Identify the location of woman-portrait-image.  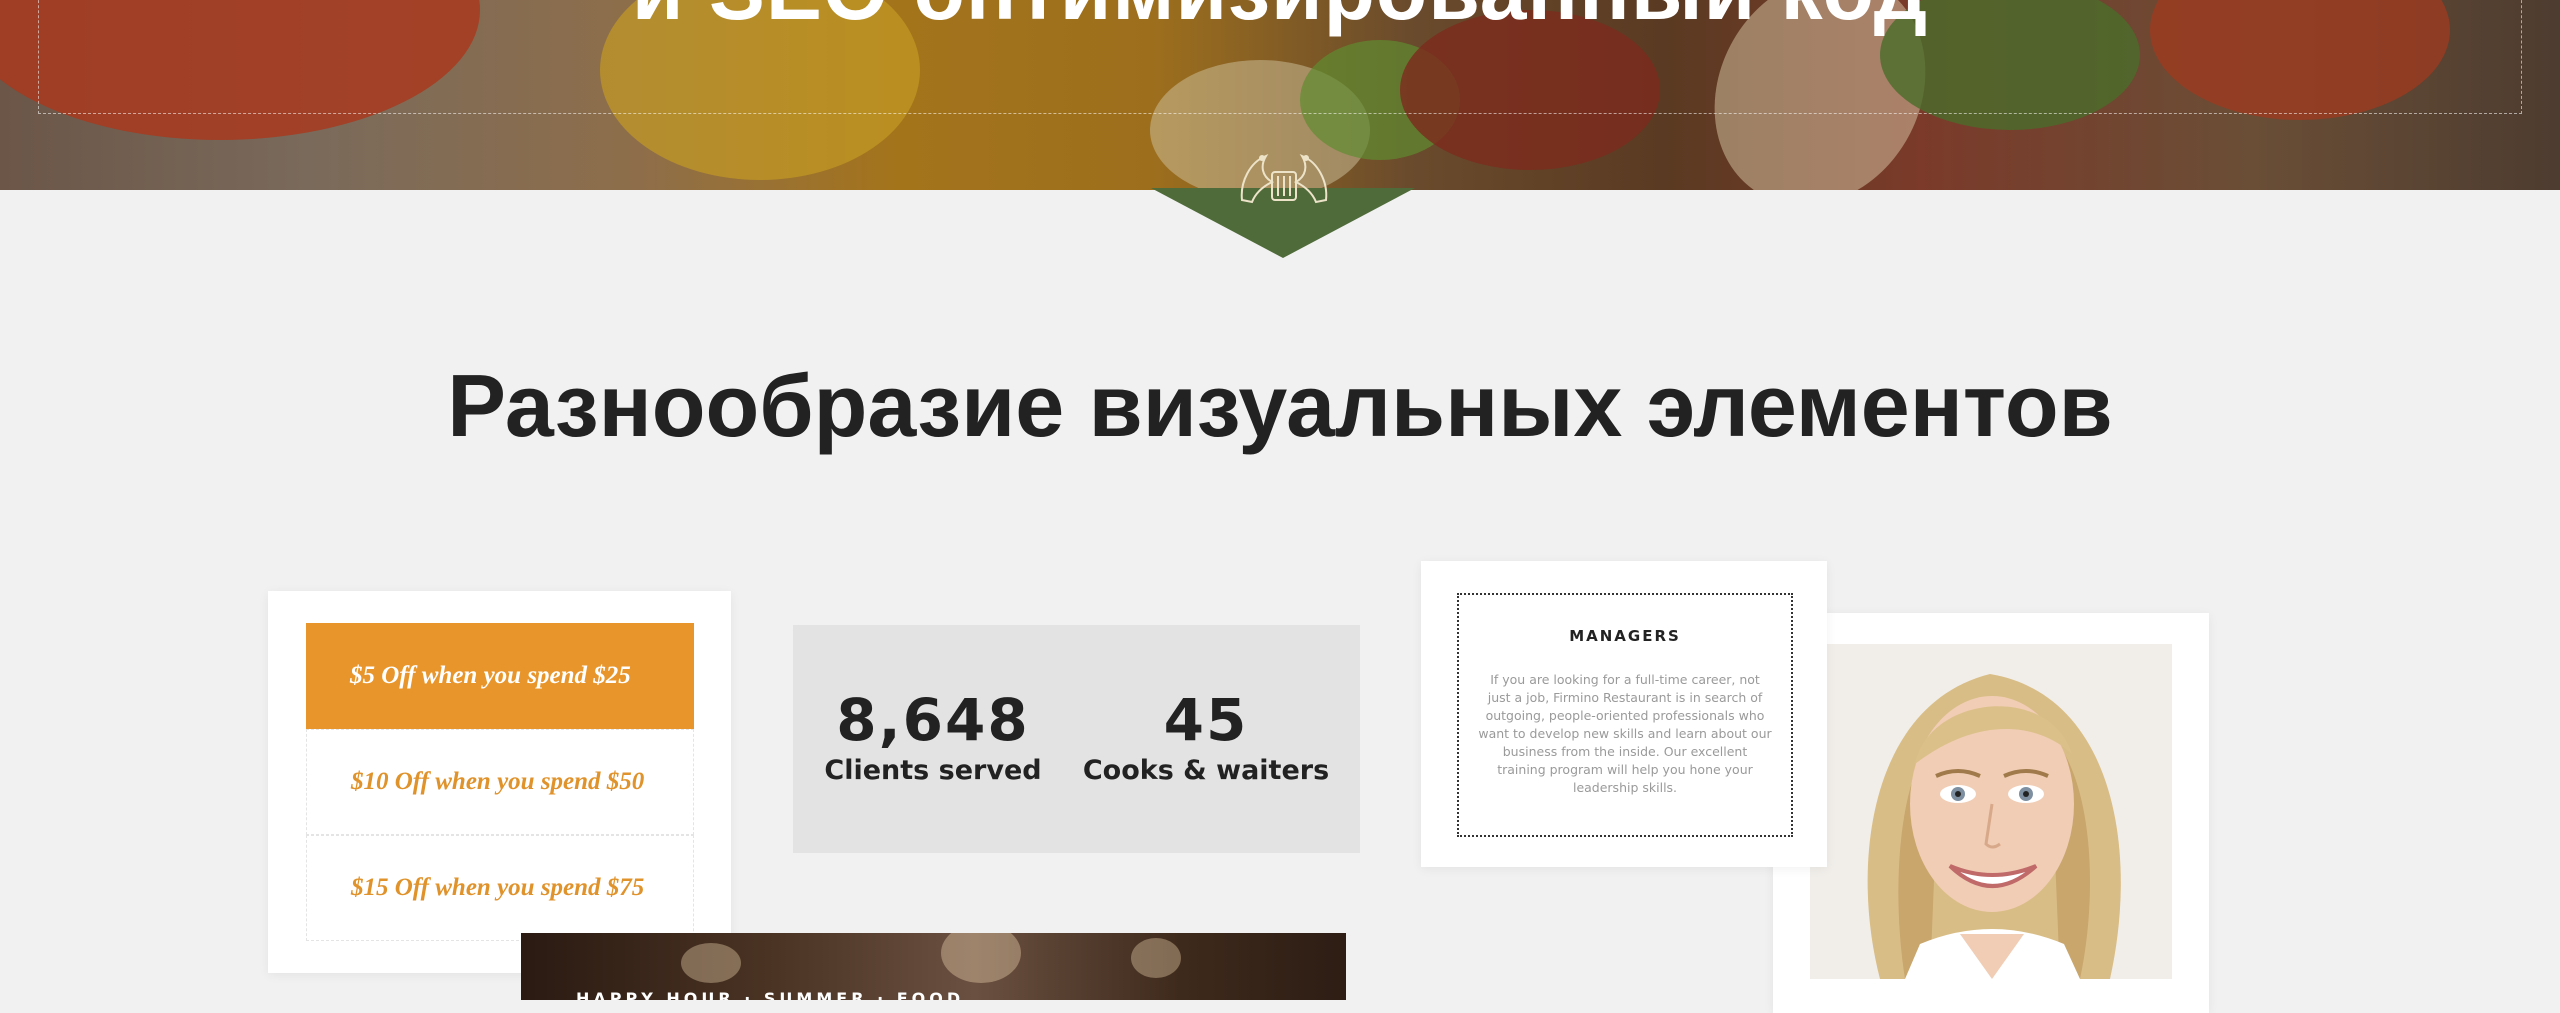
(1991, 811).